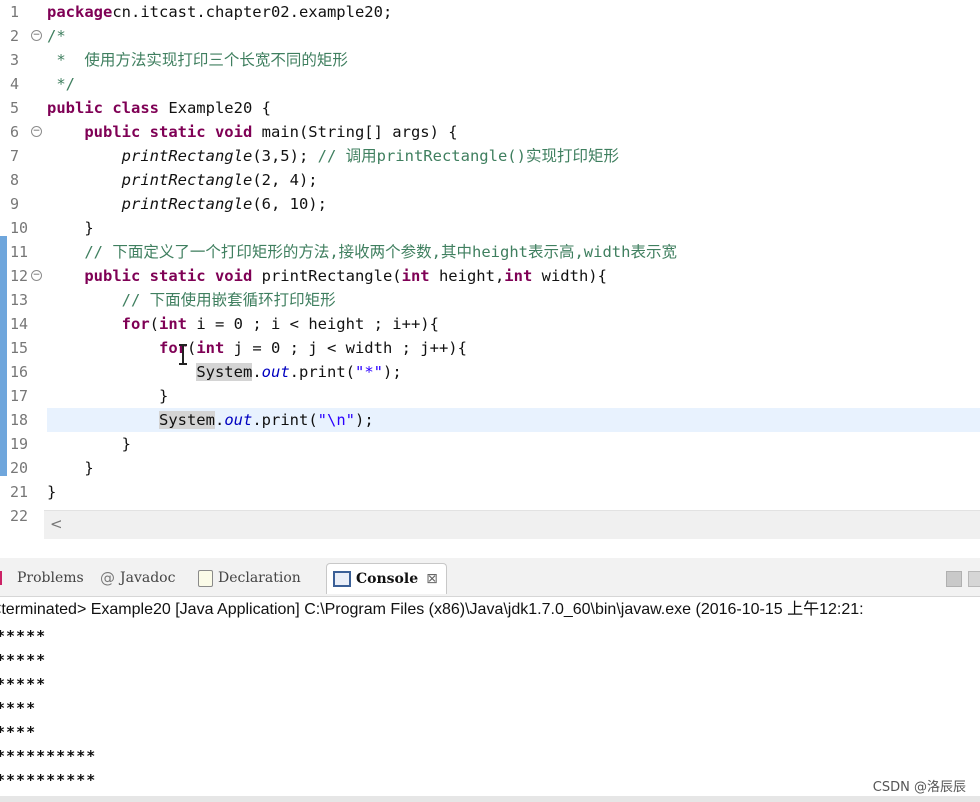 This screenshot has width=980, height=802. I want to click on code-text: for(int i = 0 ; i < height ; i++){, so click(243, 324).